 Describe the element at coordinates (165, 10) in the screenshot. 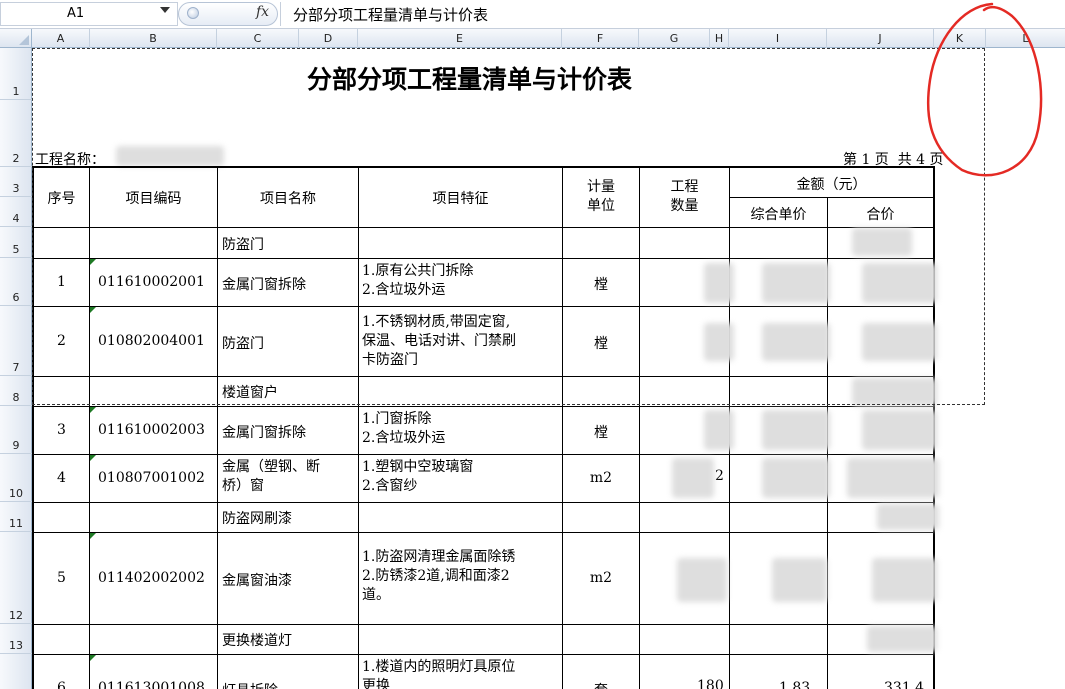

I see `chevron-down-icon` at that location.